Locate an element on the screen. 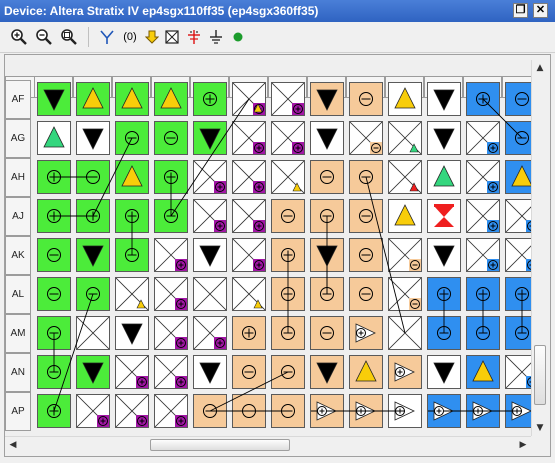 Image resolution: width=555 pixels, height=463 pixels. arrow-down-icon is located at coordinates (152, 37).